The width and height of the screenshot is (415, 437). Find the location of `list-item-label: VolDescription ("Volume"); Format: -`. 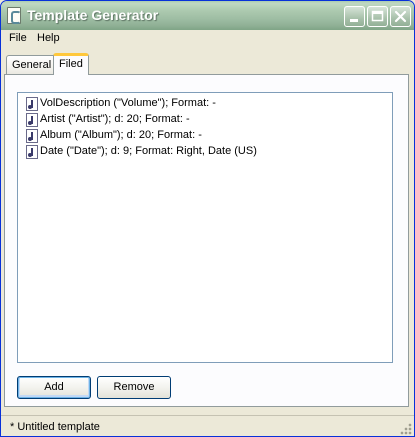

list-item-label: VolDescription ("Volume"); Format: - is located at coordinates (128, 103).